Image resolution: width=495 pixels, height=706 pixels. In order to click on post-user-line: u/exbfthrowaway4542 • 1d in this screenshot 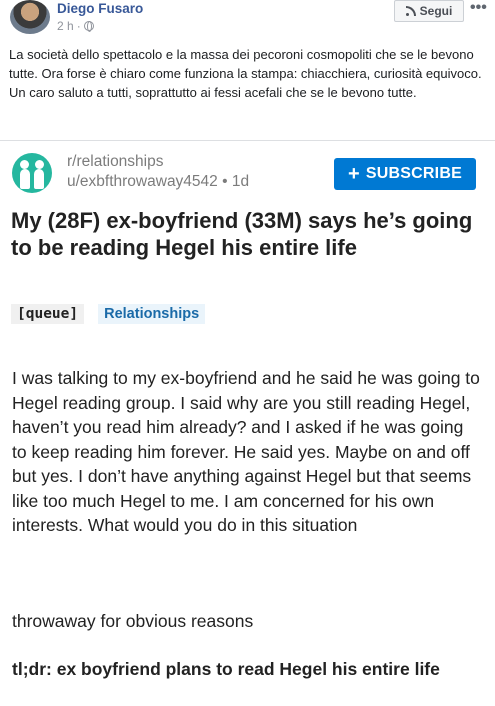, I will do `click(158, 181)`.